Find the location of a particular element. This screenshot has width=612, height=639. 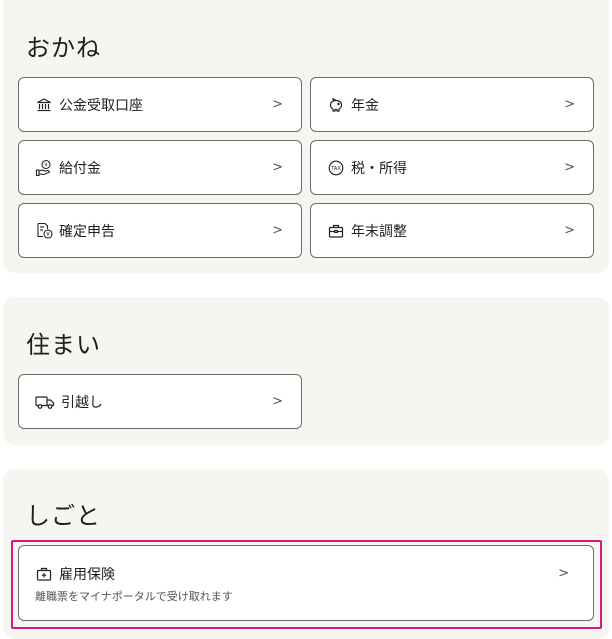

card-label: 公金受取口座 is located at coordinates (101, 105).